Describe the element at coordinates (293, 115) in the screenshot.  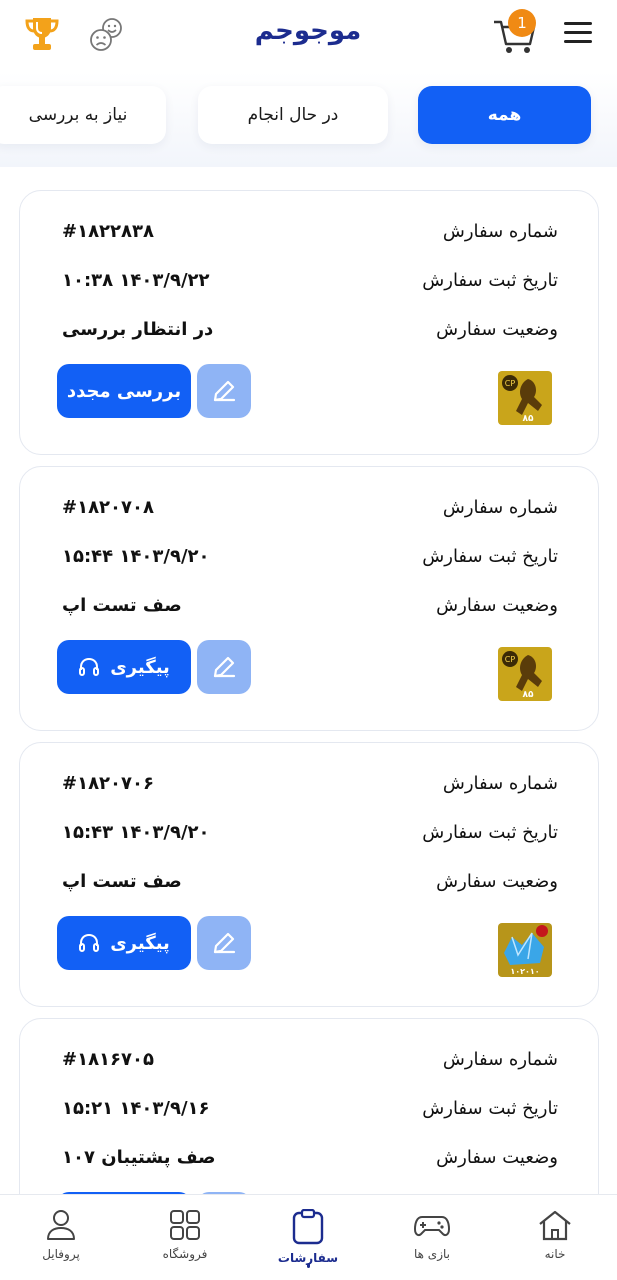
I see `tab-in-progress: در حال انجام` at that location.